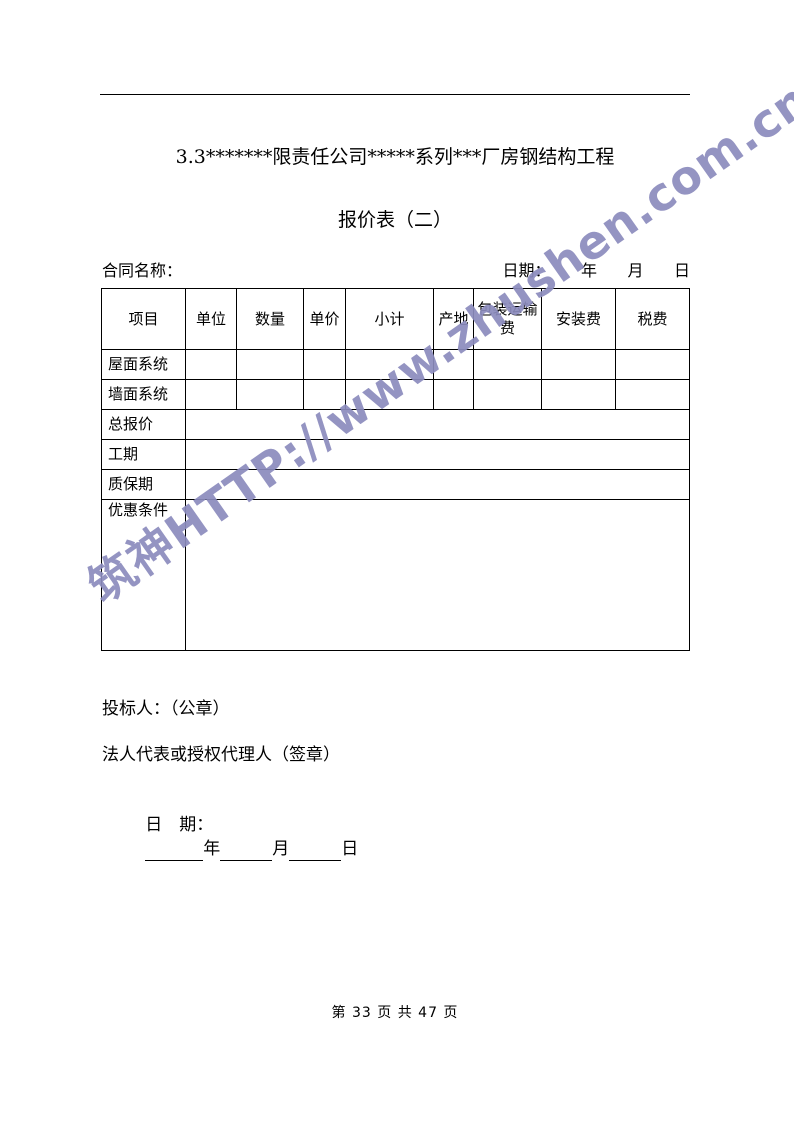 This screenshot has width=794, height=1123. What do you see at coordinates (453, 364) in the screenshot?
I see `cell-roof-origin` at bounding box center [453, 364].